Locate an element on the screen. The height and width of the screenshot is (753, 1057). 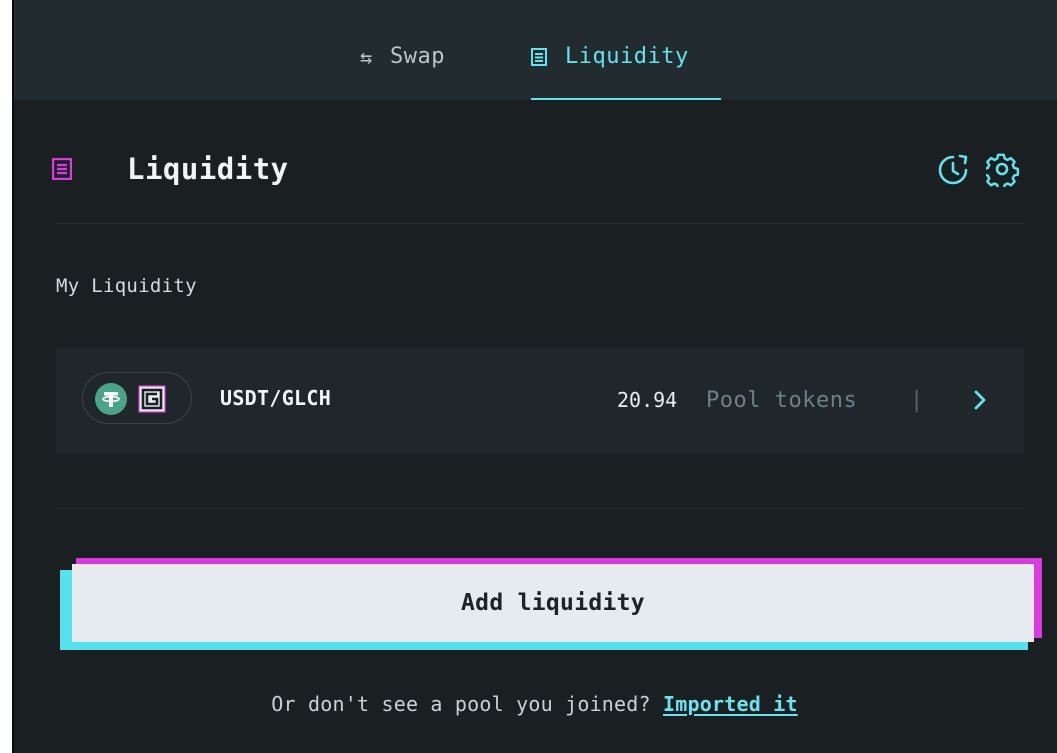
import-prompt-text: Or don't see a pool you joined? is located at coordinates (461, 704).